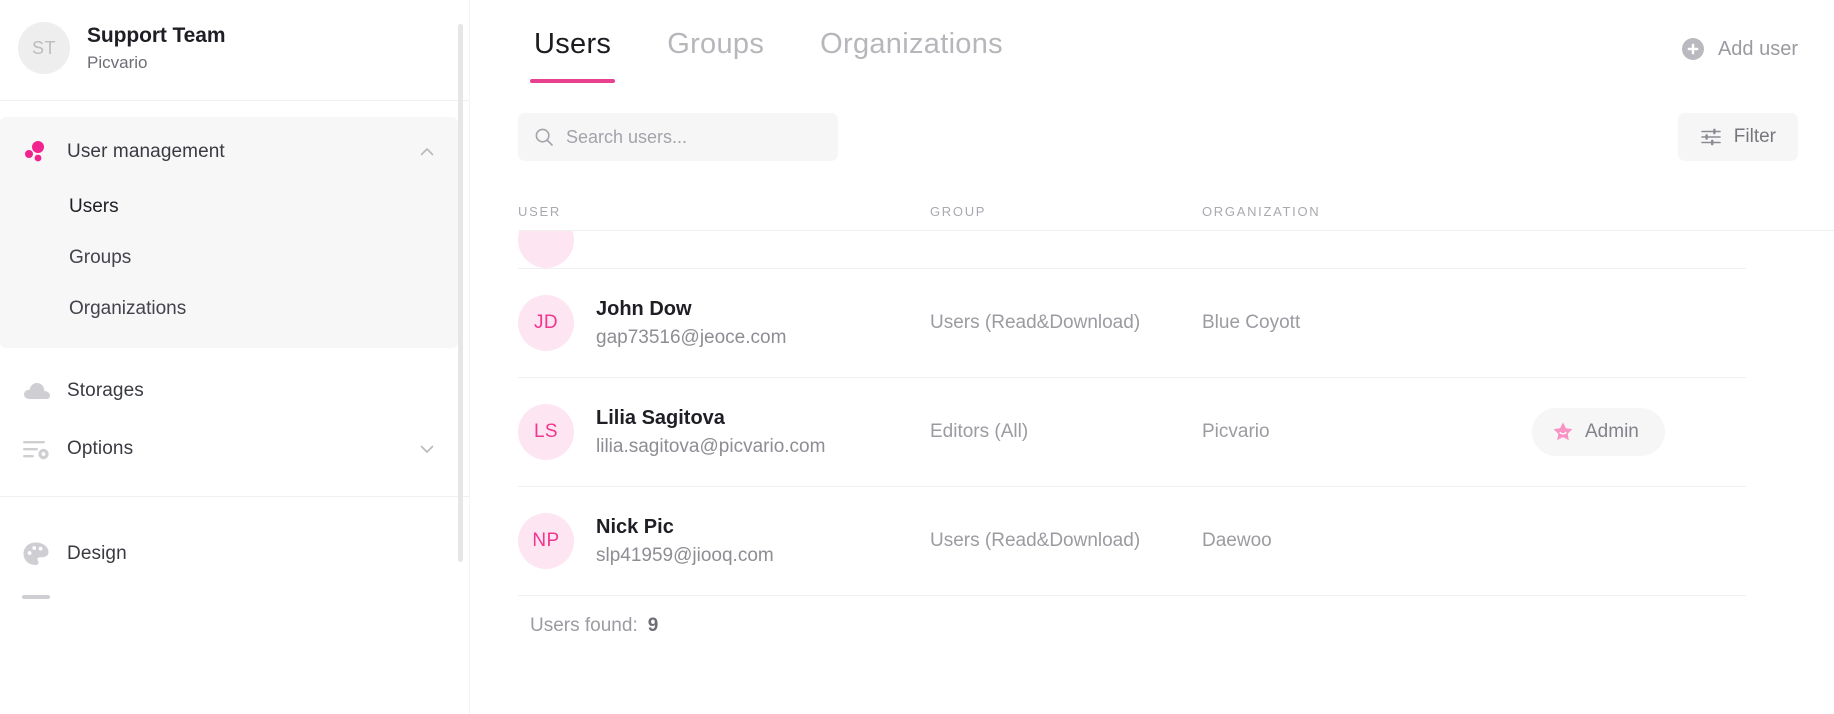 The image size is (1834, 714). Describe the element at coordinates (1754, 136) in the screenshot. I see `filter-label: Filter` at that location.